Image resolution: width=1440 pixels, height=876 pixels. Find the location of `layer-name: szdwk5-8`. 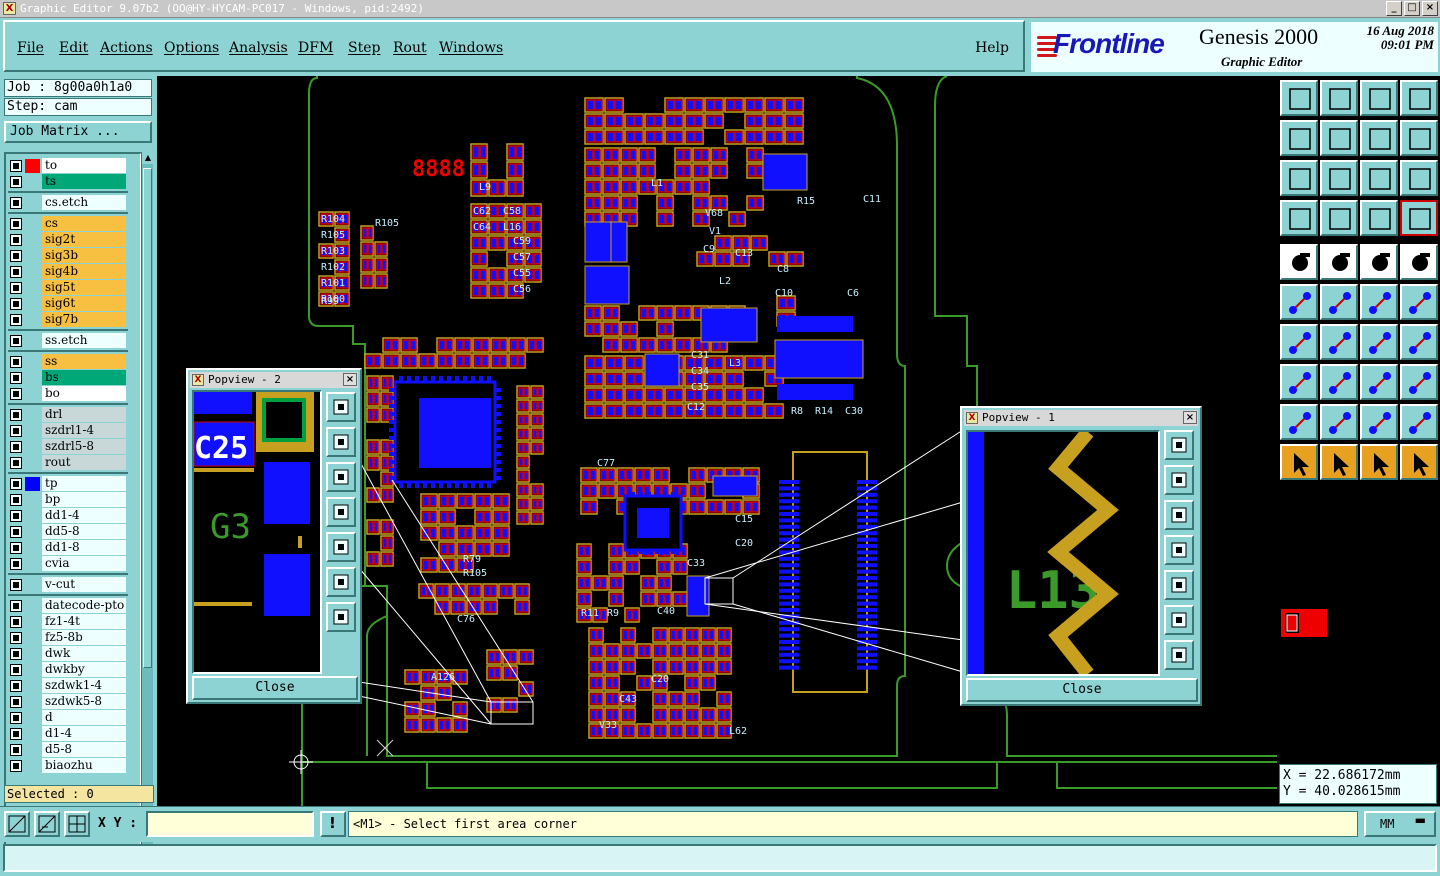

layer-name: szdwk5-8 is located at coordinates (84, 701).